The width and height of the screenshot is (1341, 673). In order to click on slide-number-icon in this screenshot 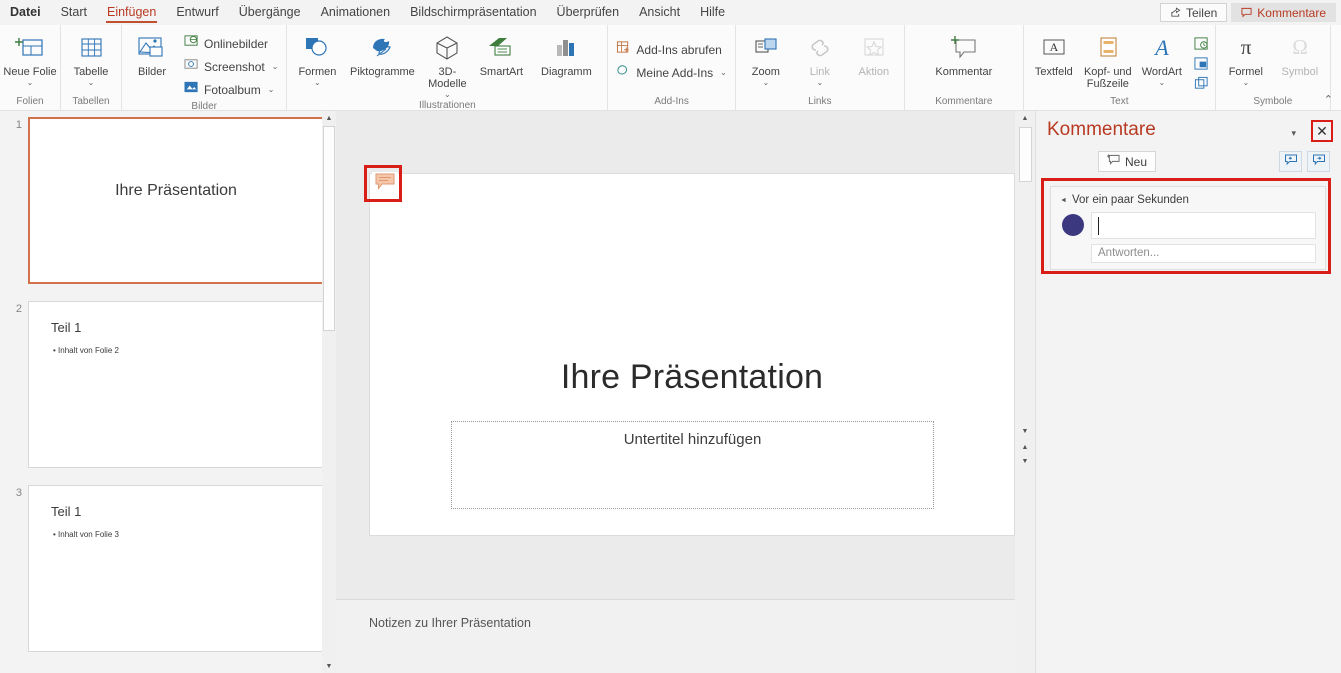, I will do `click(1201, 63)`.